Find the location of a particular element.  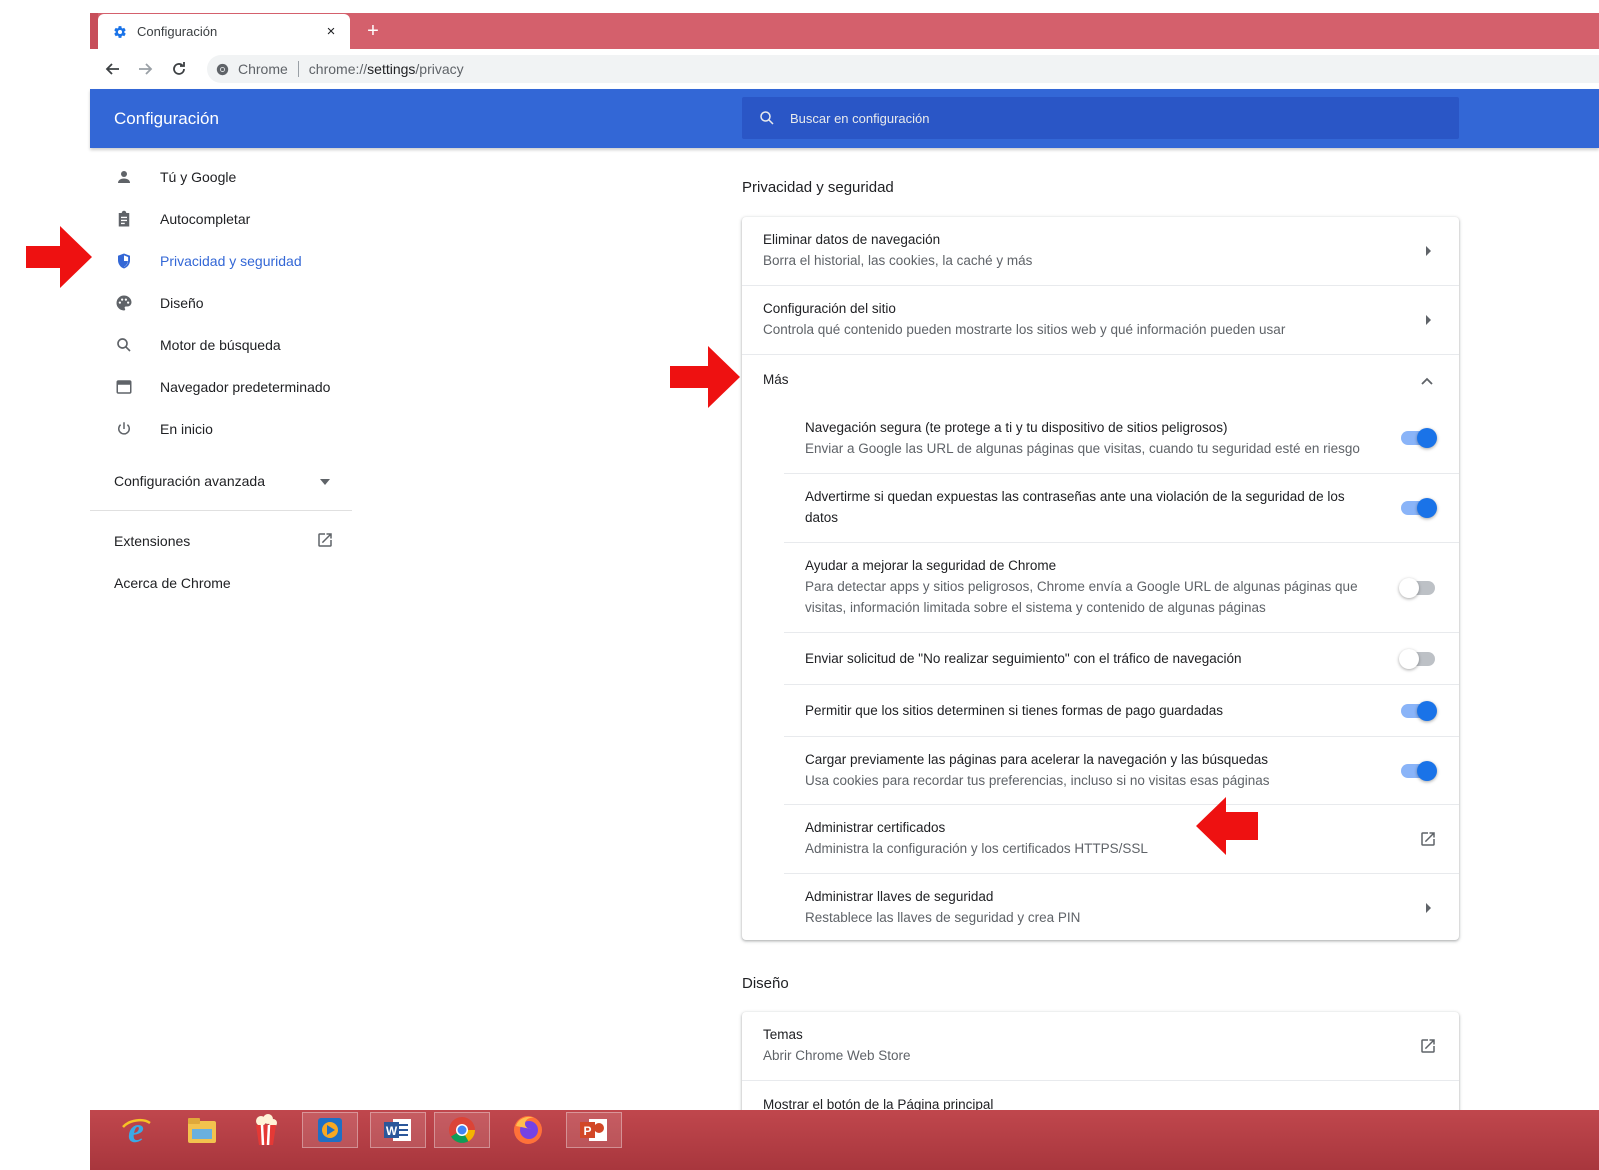

taskbar-powerpoint: P is located at coordinates (594, 1130).